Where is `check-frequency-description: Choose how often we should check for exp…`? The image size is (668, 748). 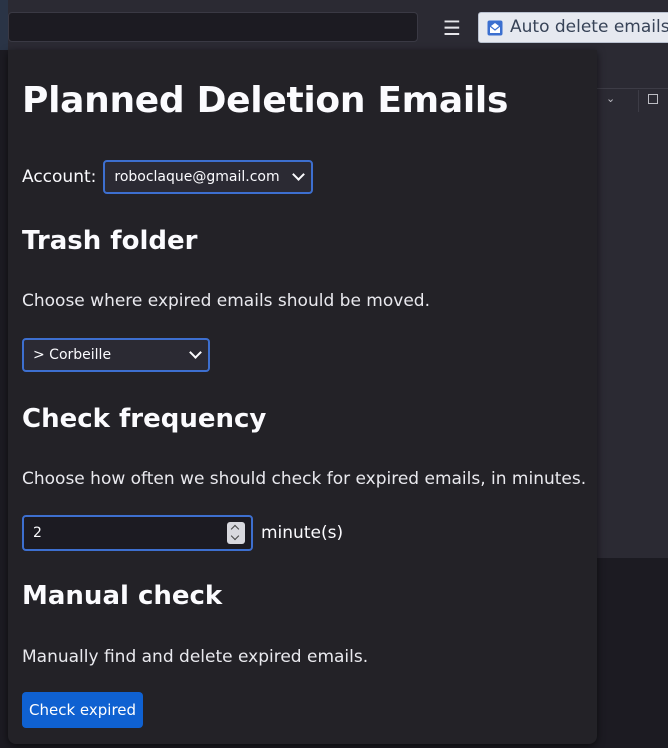
check-frequency-description: Choose how often we should check for exp… is located at coordinates (304, 479).